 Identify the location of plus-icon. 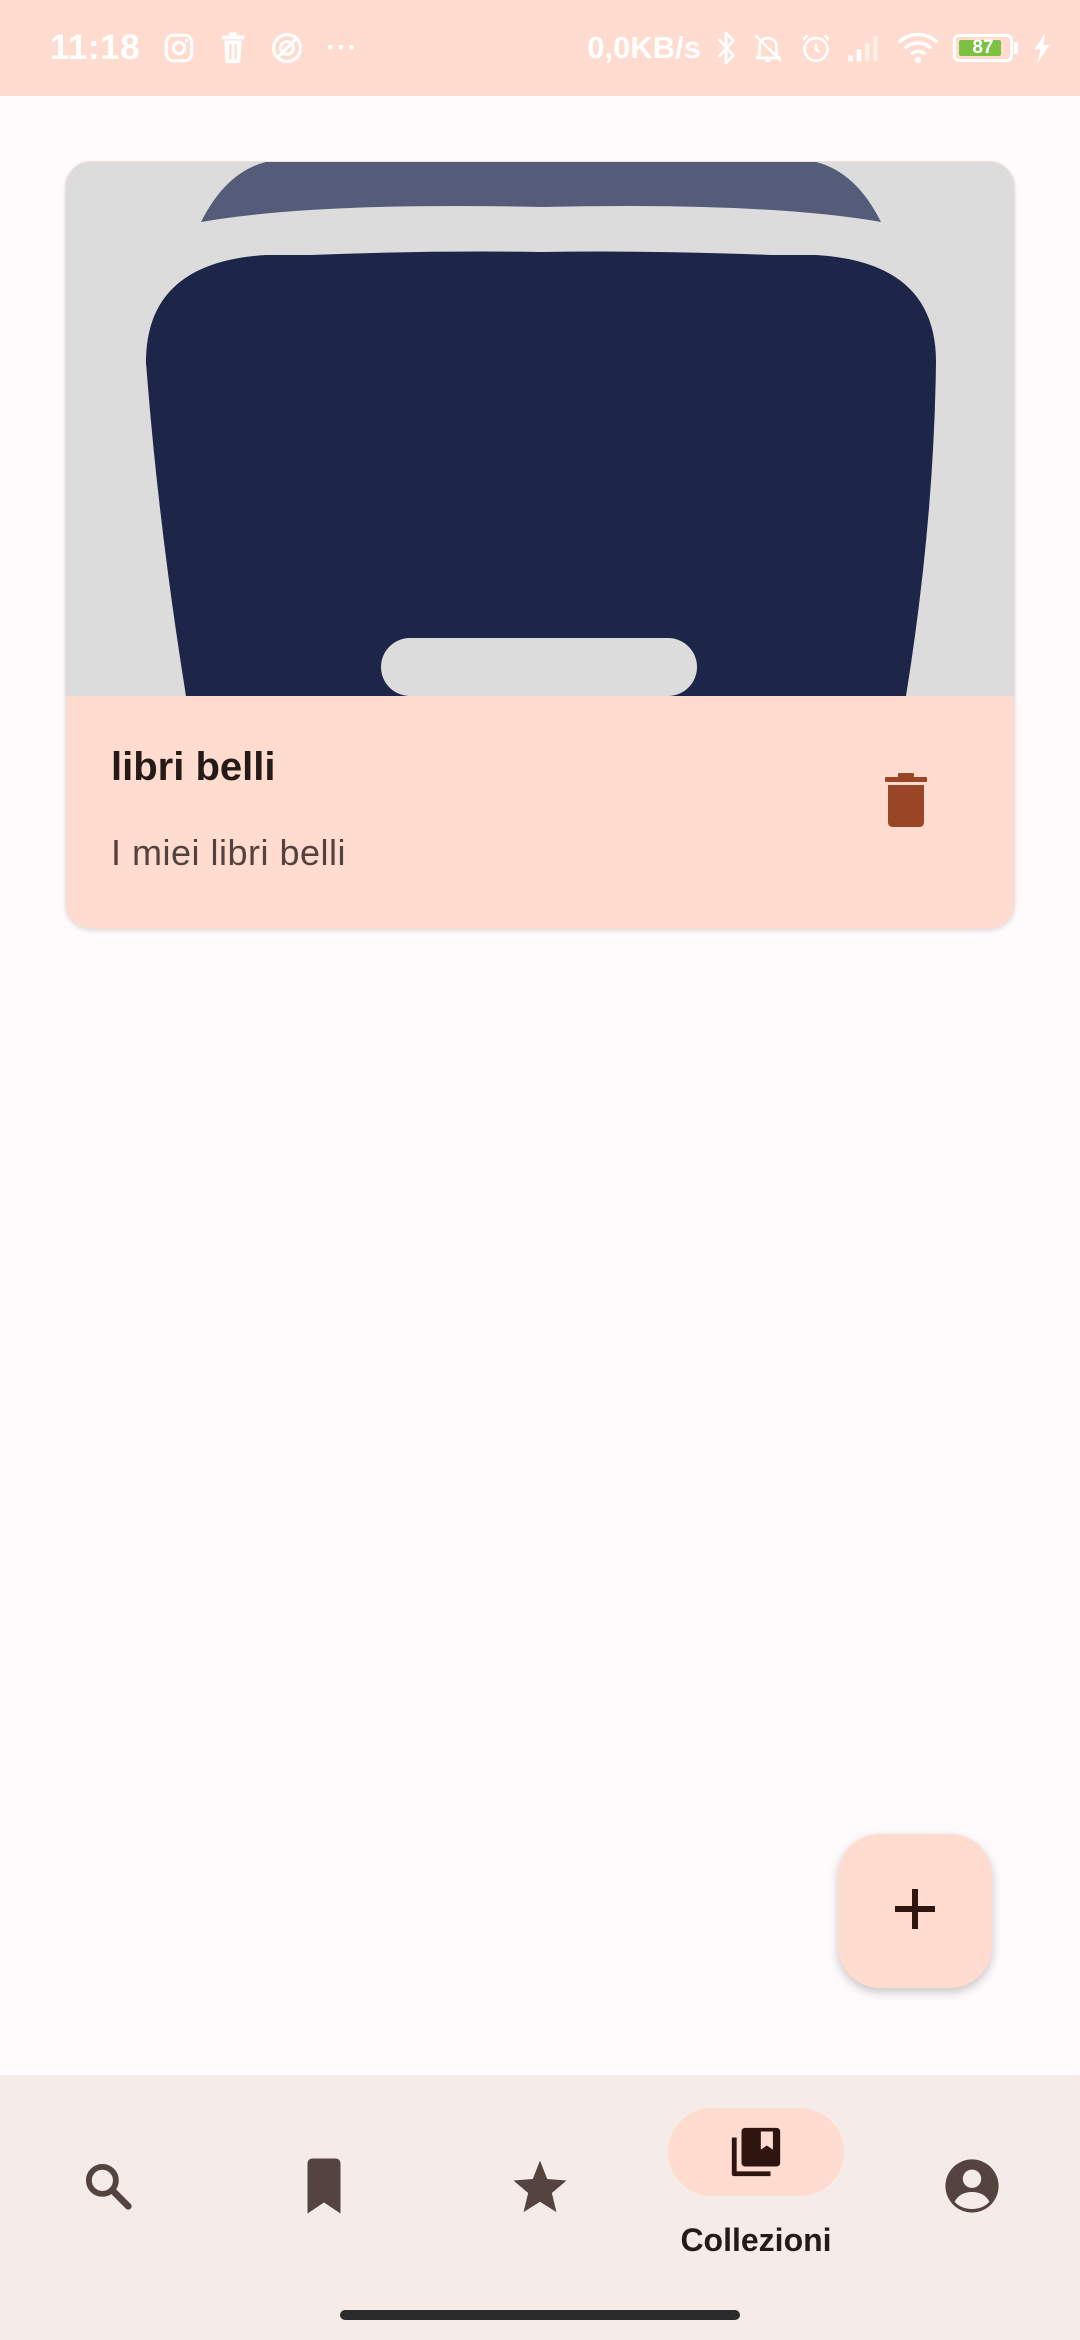
(915, 1911).